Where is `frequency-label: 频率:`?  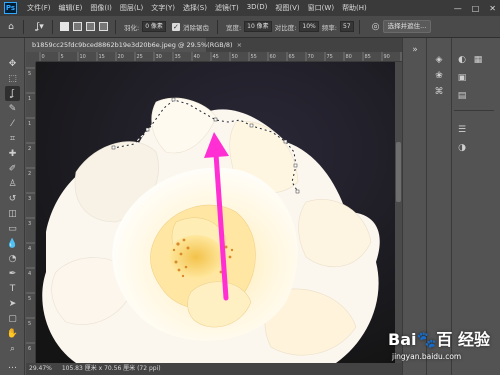 frequency-label: 频率: is located at coordinates (329, 27).